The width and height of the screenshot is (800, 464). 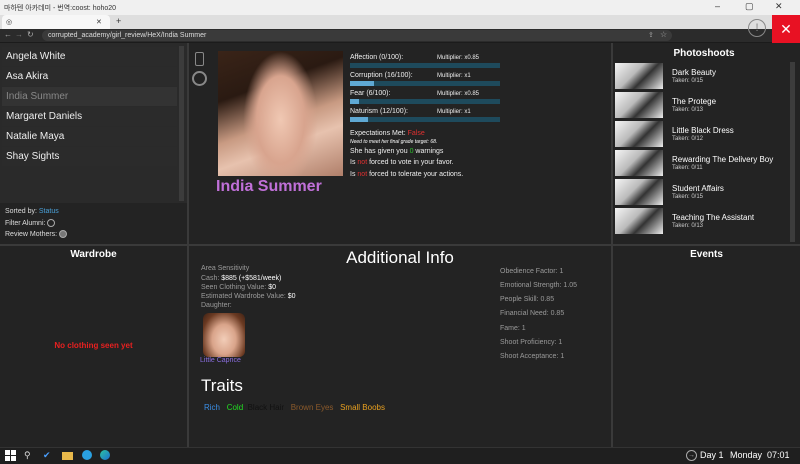 What do you see at coordinates (723, 159) in the screenshot?
I see `photoshoot-title: Rewarding The Delivery Boy` at bounding box center [723, 159].